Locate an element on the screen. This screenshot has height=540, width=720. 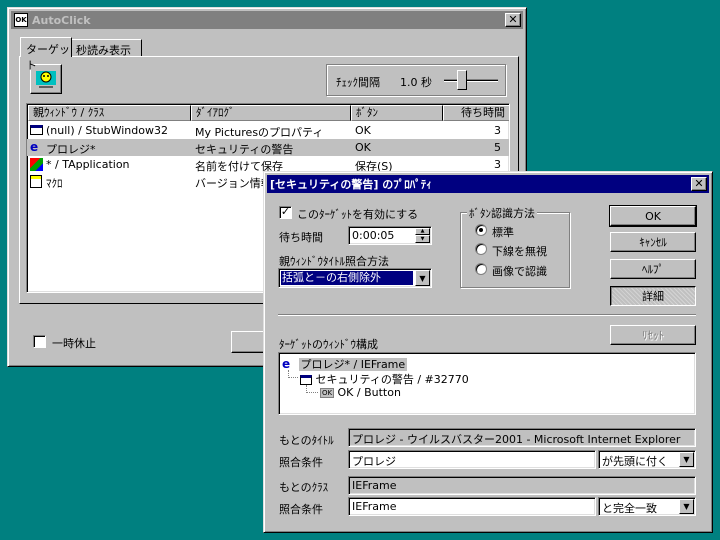
button-icon: OK is located at coordinates (327, 393).